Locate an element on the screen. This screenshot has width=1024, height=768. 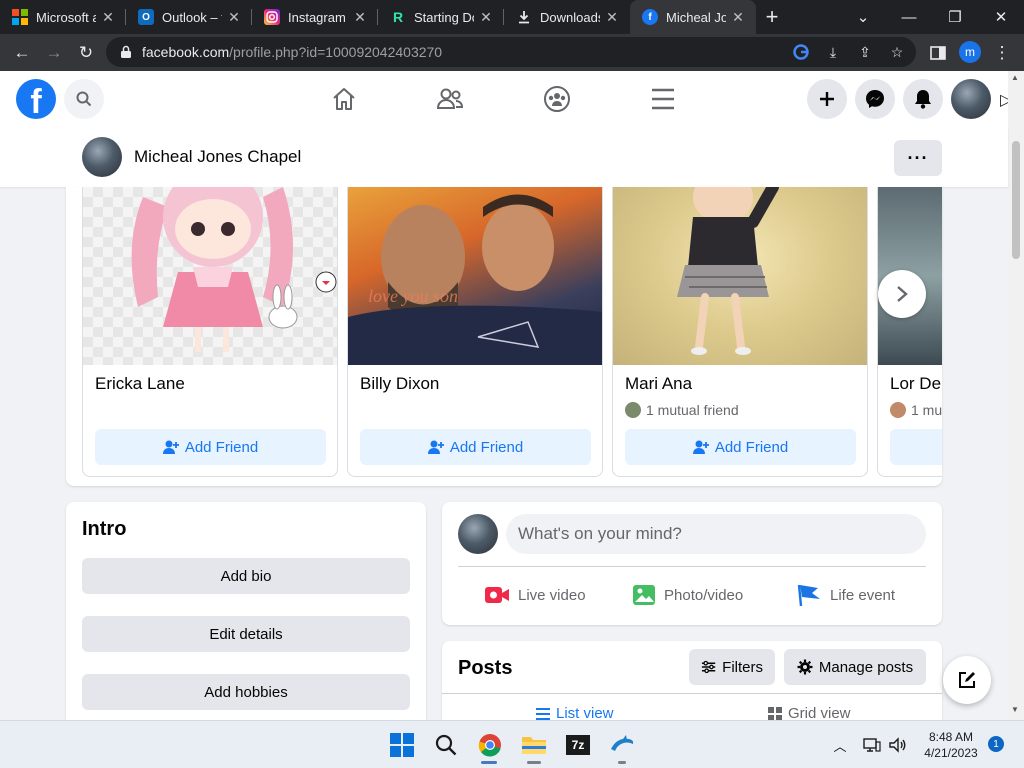
scrollbar-thumb is located at coordinates (1016, 200).